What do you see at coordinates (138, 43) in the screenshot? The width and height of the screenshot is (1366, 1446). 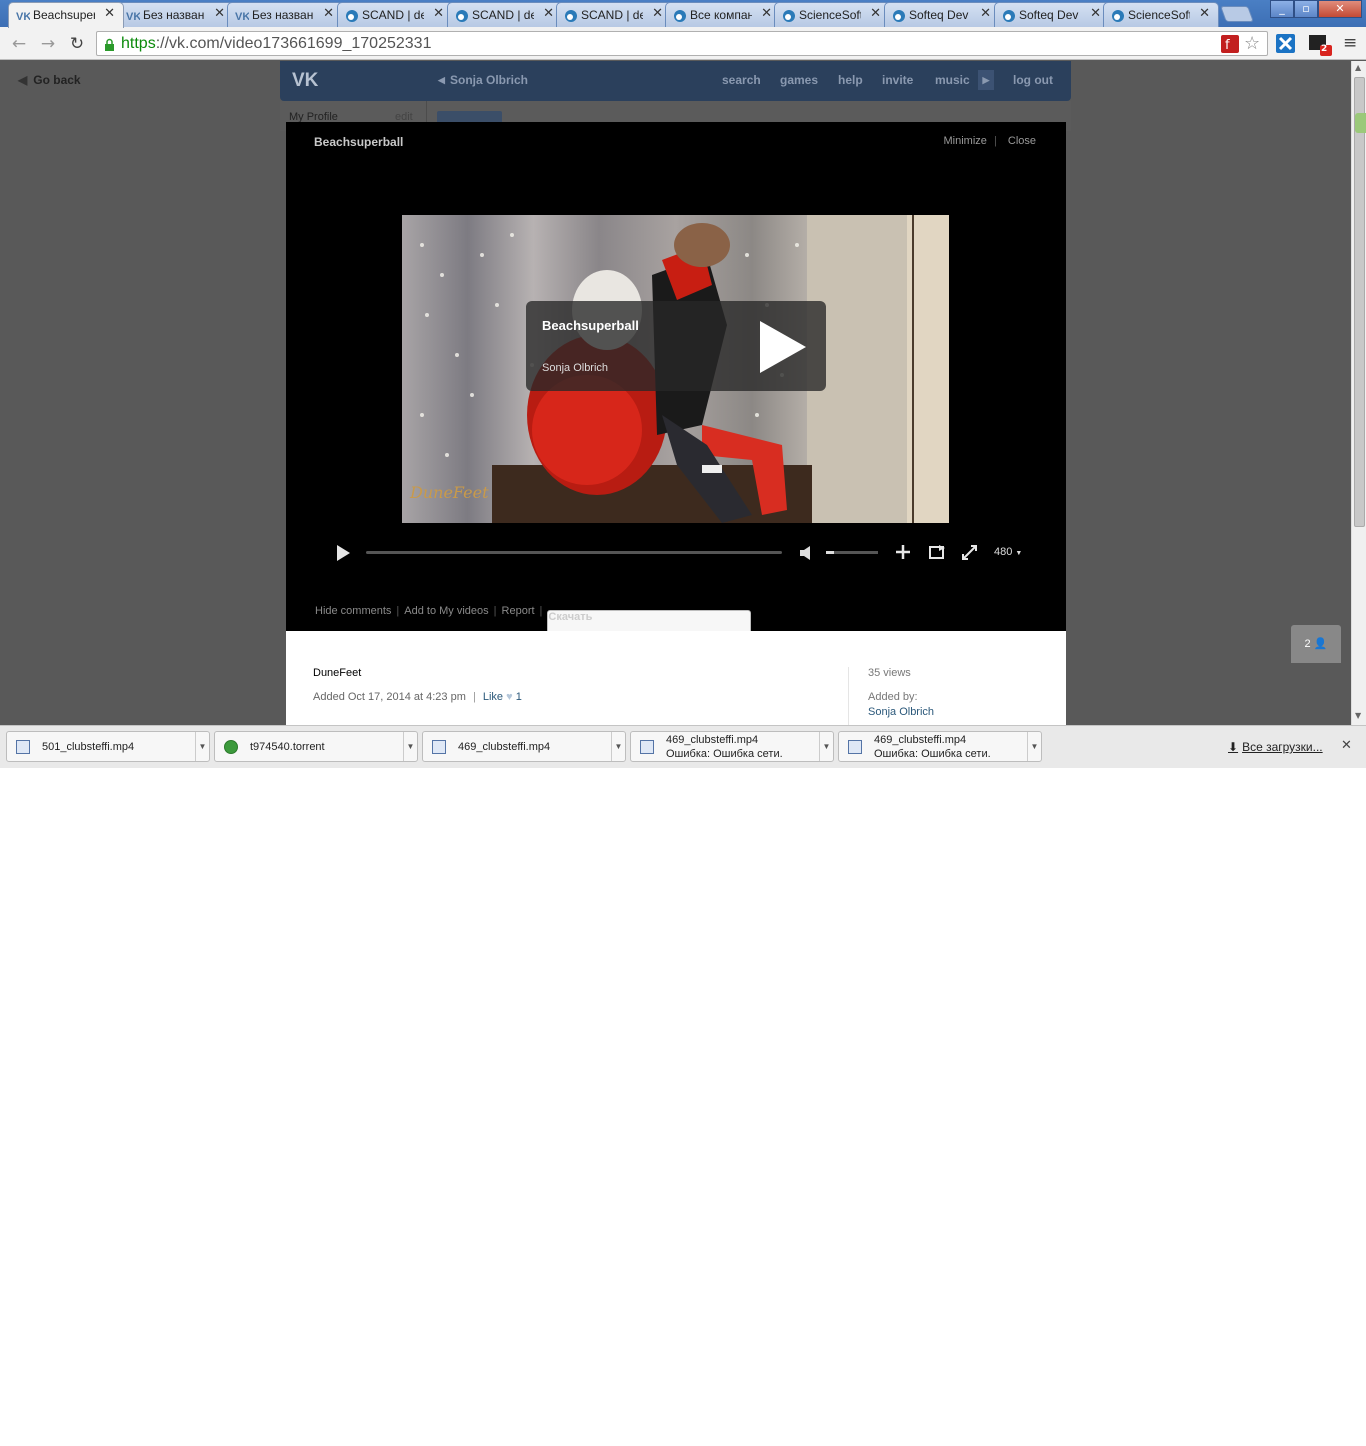 I see `url-scheme: https` at bounding box center [138, 43].